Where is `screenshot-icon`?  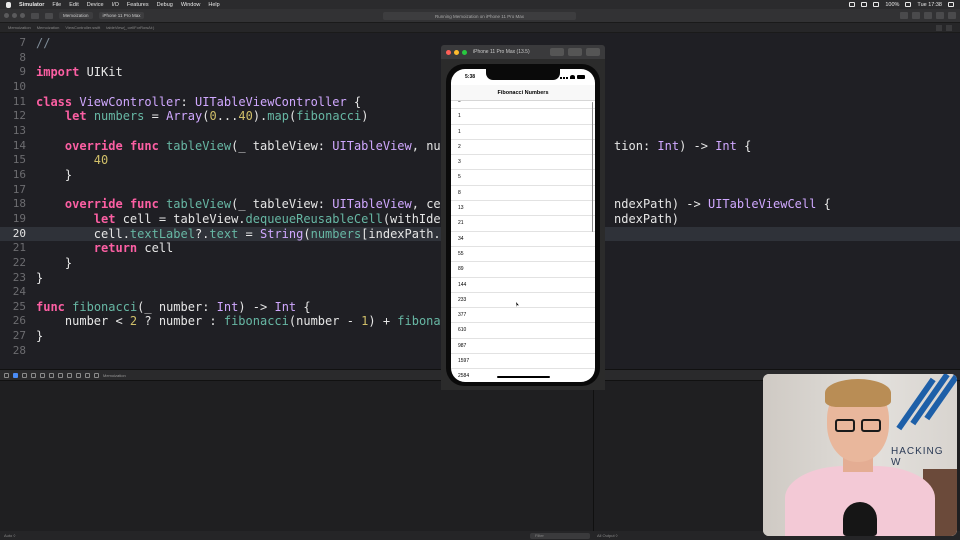
screenshot-icon is located at coordinates (557, 52).